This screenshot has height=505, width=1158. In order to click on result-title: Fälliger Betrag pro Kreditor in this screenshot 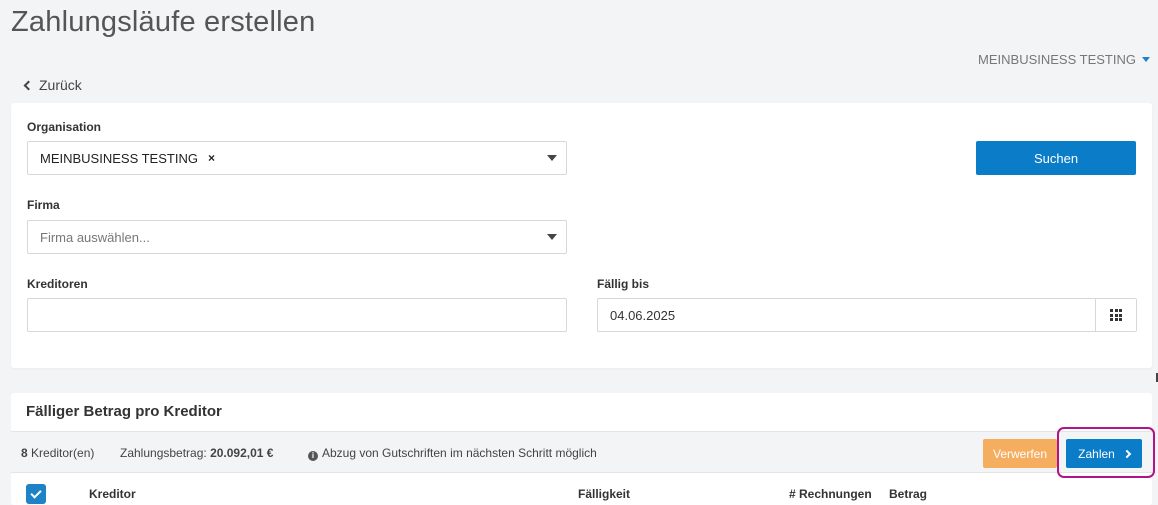, I will do `click(124, 411)`.